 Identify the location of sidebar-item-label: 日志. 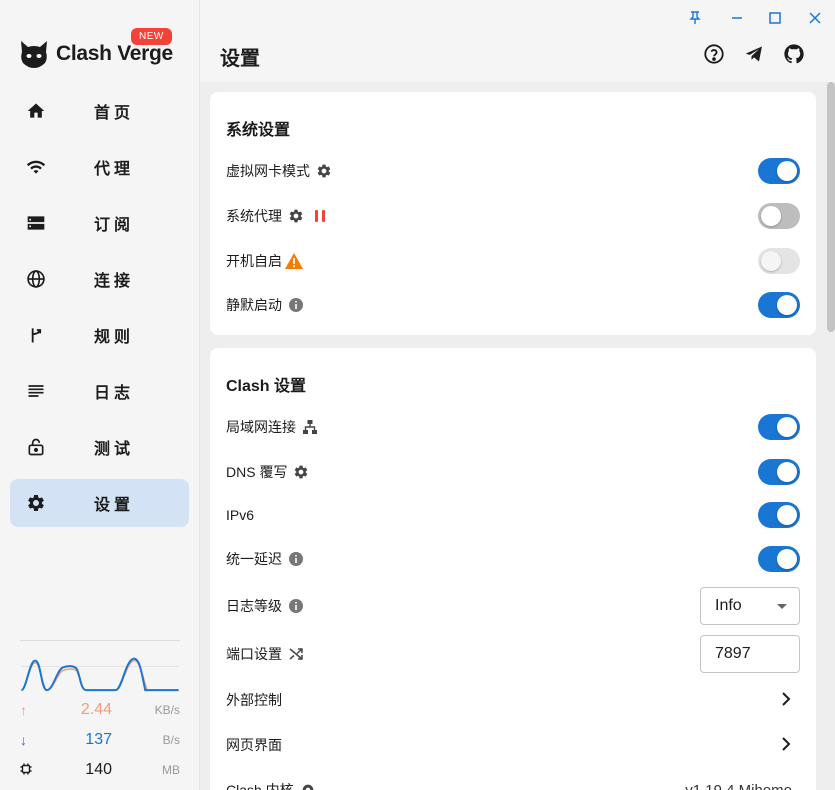
(114, 393).